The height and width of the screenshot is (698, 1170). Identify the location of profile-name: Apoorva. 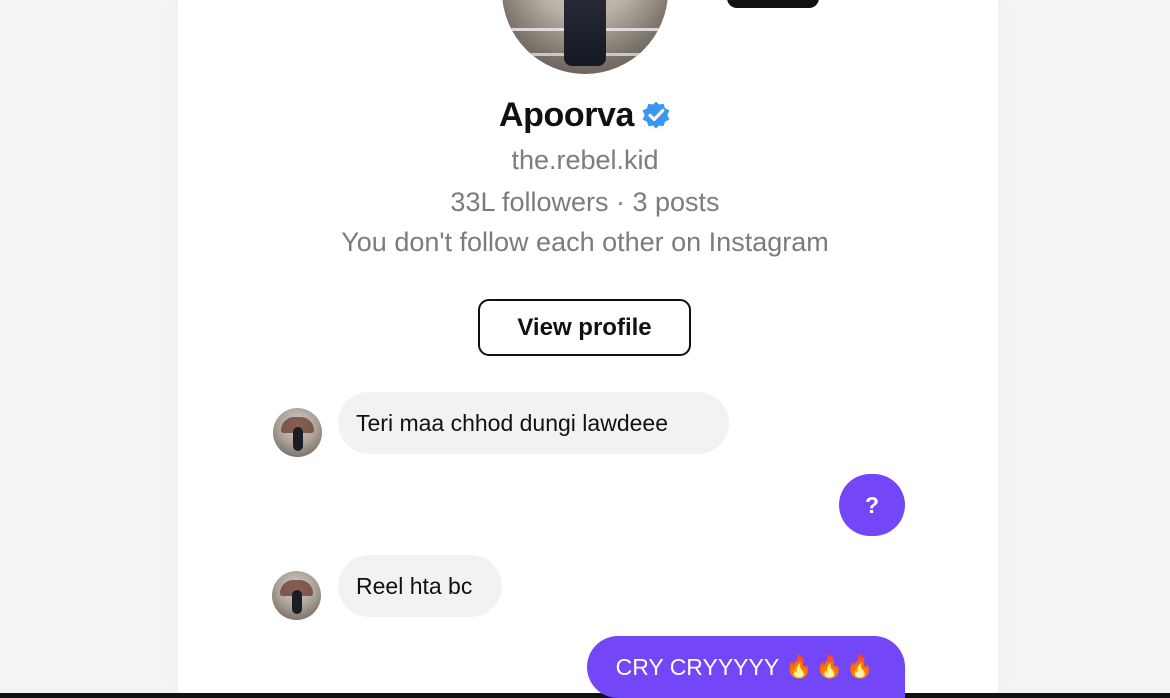
(566, 114).